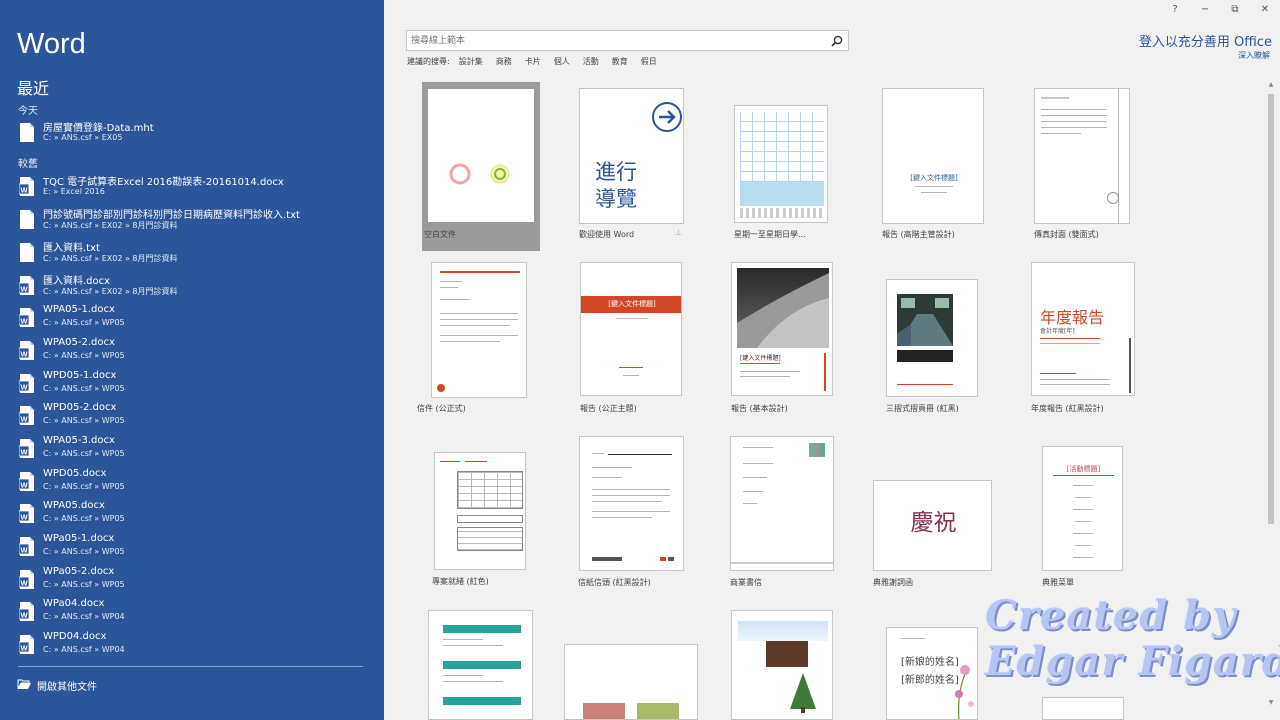 This screenshot has width=1280, height=720. Describe the element at coordinates (77, 281) in the screenshot. I see `recent-file-name: 匯入資料.docx` at that location.